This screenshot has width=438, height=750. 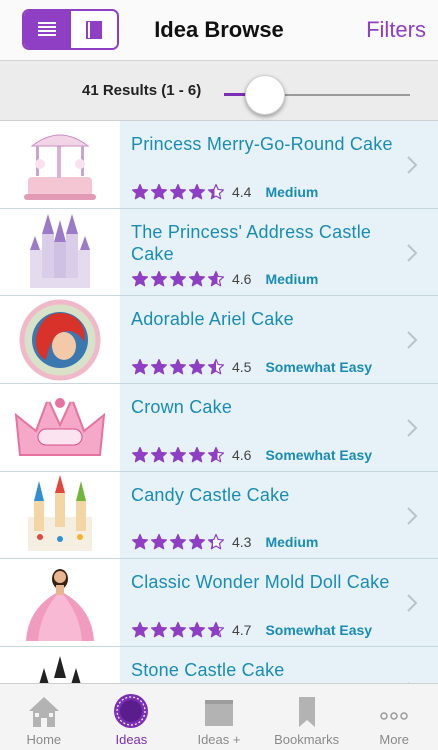 I want to click on rating-score: 4.7, so click(x=242, y=630).